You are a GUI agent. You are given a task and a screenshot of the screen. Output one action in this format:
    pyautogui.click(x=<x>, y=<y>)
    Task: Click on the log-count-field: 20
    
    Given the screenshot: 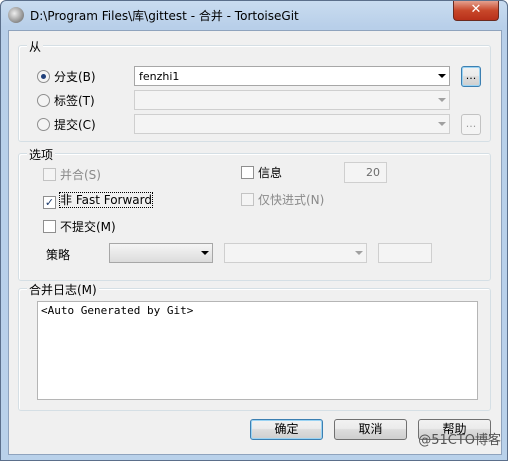 What is the action you would take?
    pyautogui.click(x=365, y=172)
    